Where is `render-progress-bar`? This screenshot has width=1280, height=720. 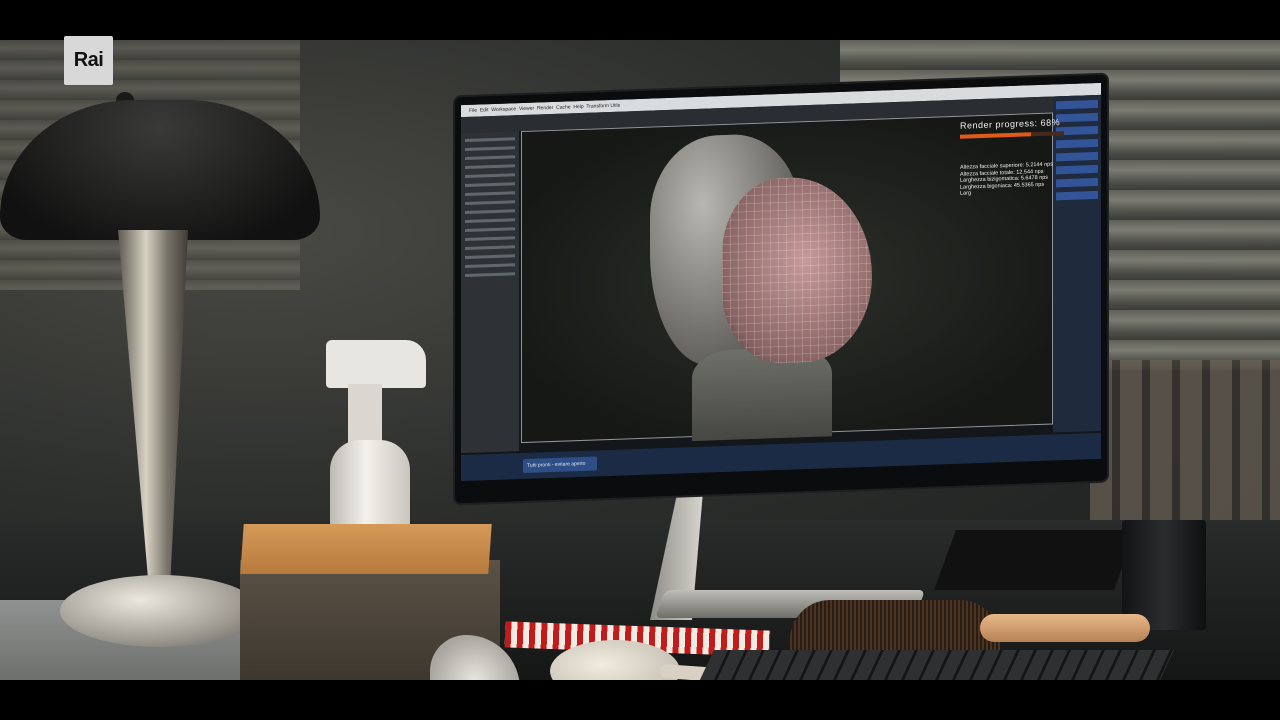 render-progress-bar is located at coordinates (1012, 135).